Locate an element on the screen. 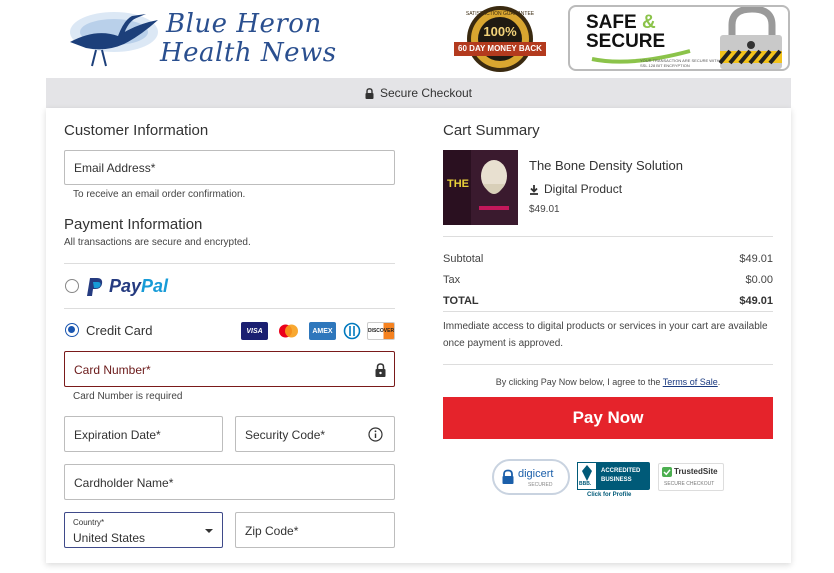  visa-icon: VISA is located at coordinates (254, 331).